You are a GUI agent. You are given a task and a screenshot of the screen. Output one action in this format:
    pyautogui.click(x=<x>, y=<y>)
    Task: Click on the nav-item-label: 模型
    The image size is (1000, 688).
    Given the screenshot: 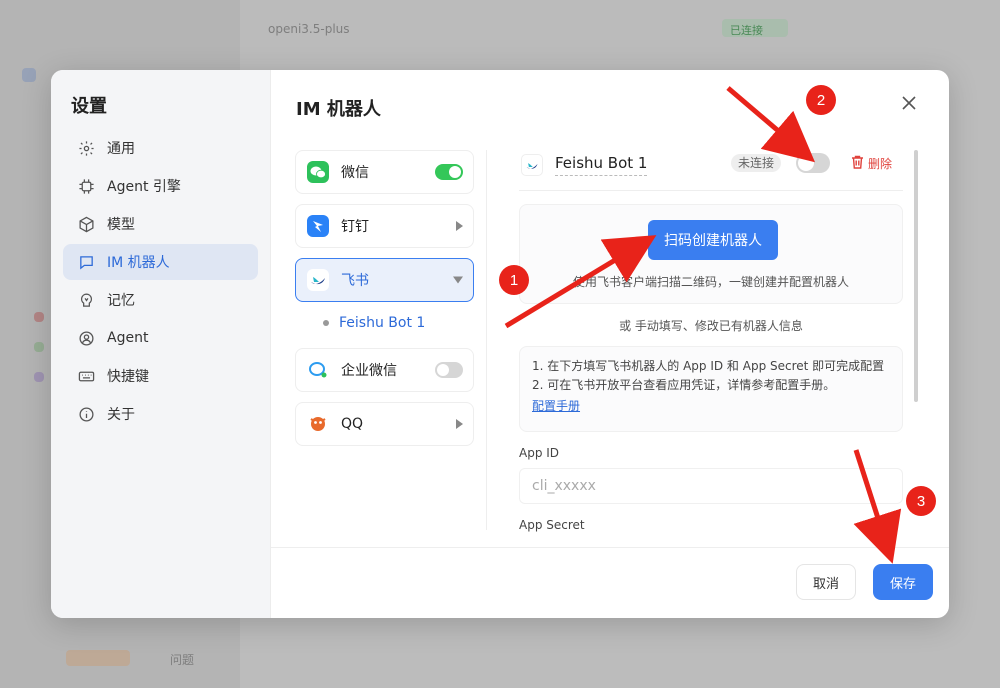 What is the action you would take?
    pyautogui.click(x=121, y=225)
    